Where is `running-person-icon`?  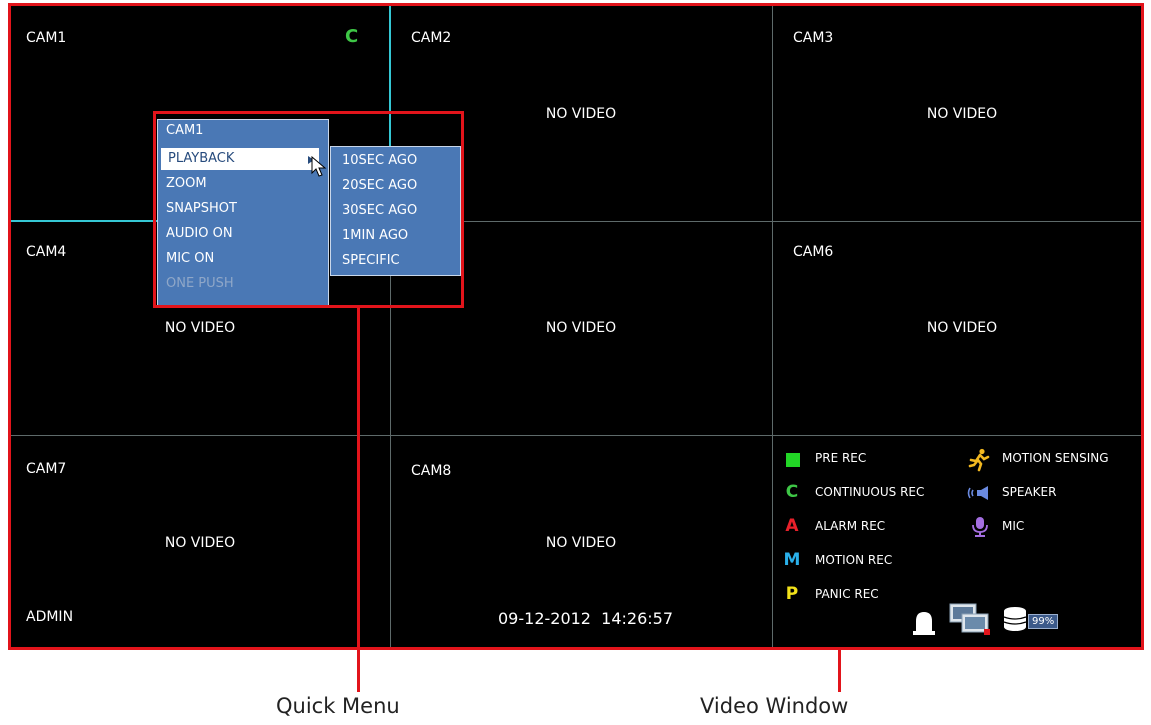
running-person-icon is located at coordinates (979, 462).